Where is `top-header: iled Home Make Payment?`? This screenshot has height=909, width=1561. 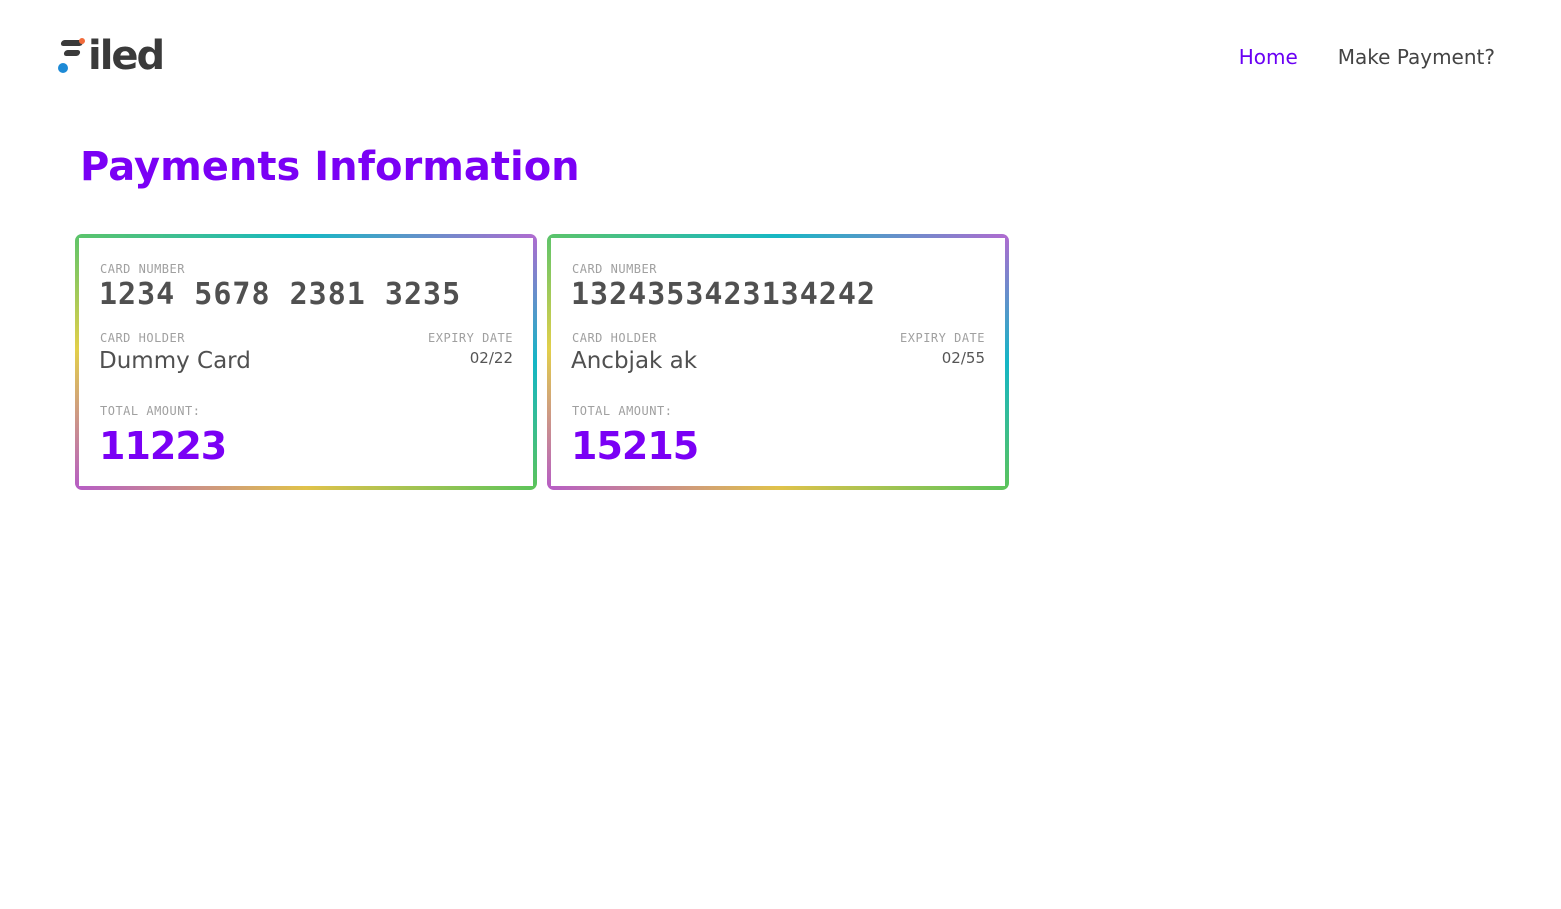 top-header: iled Home Make Payment? is located at coordinates (780, 55).